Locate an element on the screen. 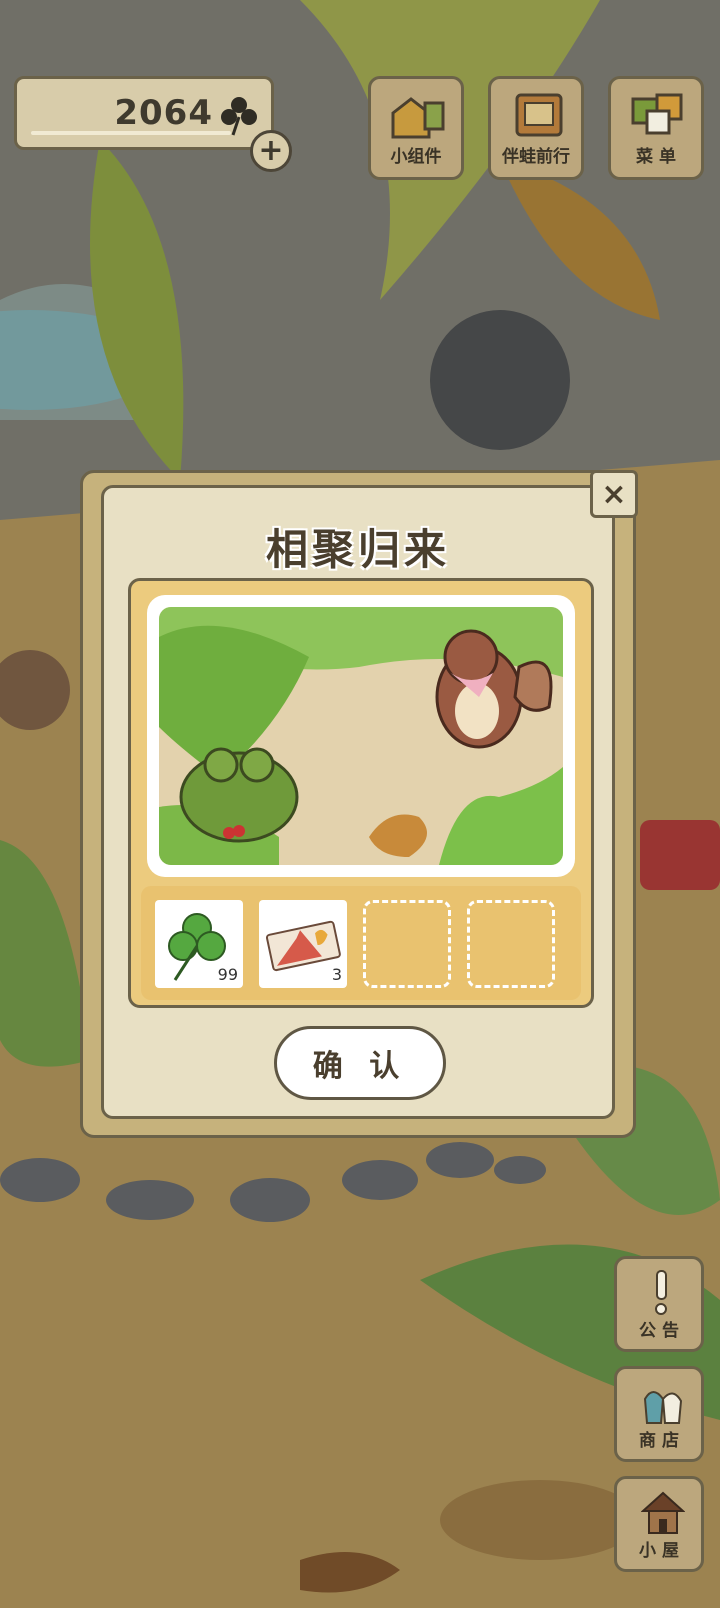 This screenshot has height=1608, width=720. travel-with-frog-button: 伴蛙前行 is located at coordinates (536, 128).